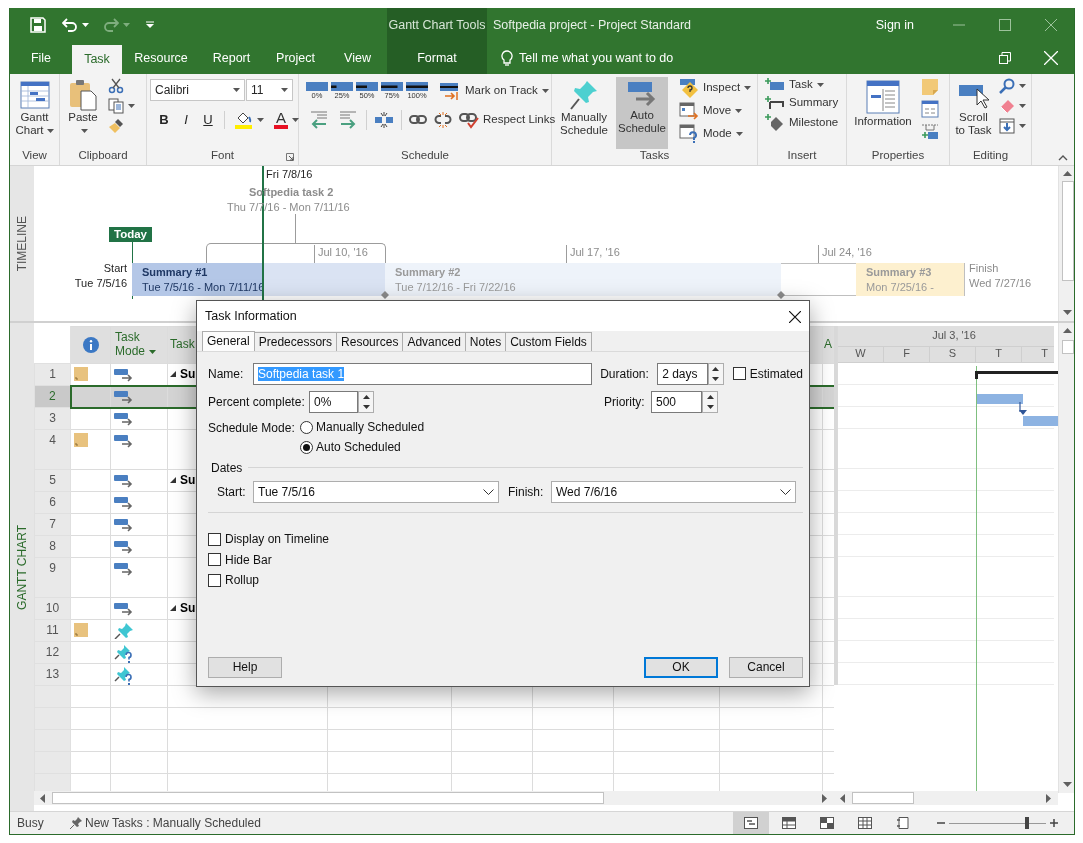  What do you see at coordinates (208, 120) in the screenshot?
I see `underline-button: U` at bounding box center [208, 120].